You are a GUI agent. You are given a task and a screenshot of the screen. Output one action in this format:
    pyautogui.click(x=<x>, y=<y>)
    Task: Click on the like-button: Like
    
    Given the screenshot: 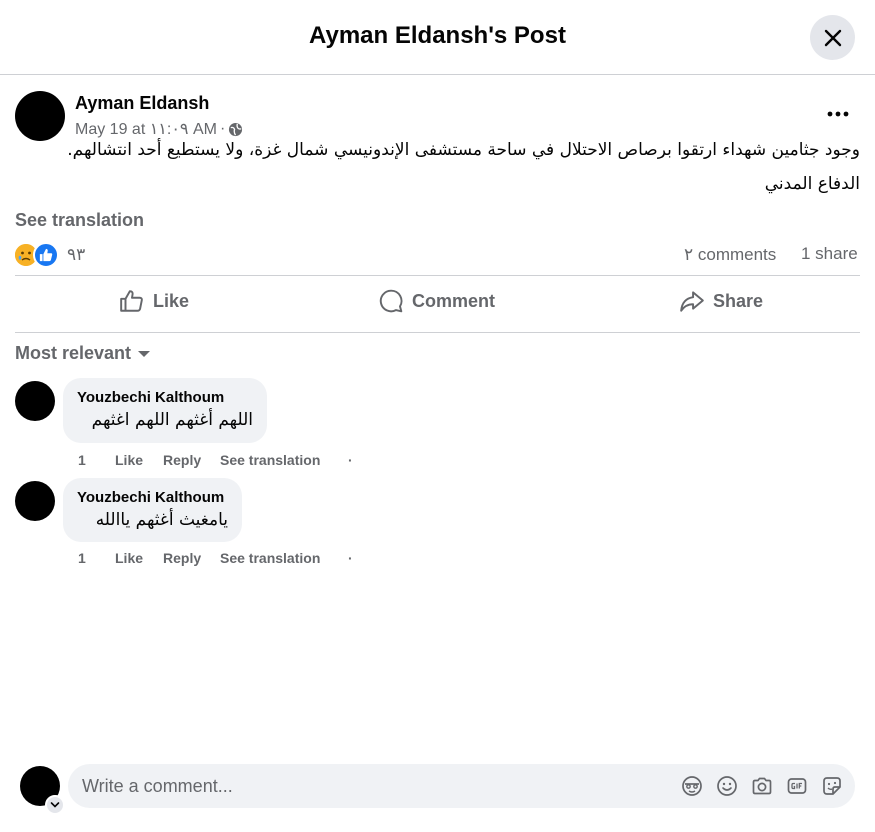 What is the action you would take?
    pyautogui.click(x=154, y=301)
    